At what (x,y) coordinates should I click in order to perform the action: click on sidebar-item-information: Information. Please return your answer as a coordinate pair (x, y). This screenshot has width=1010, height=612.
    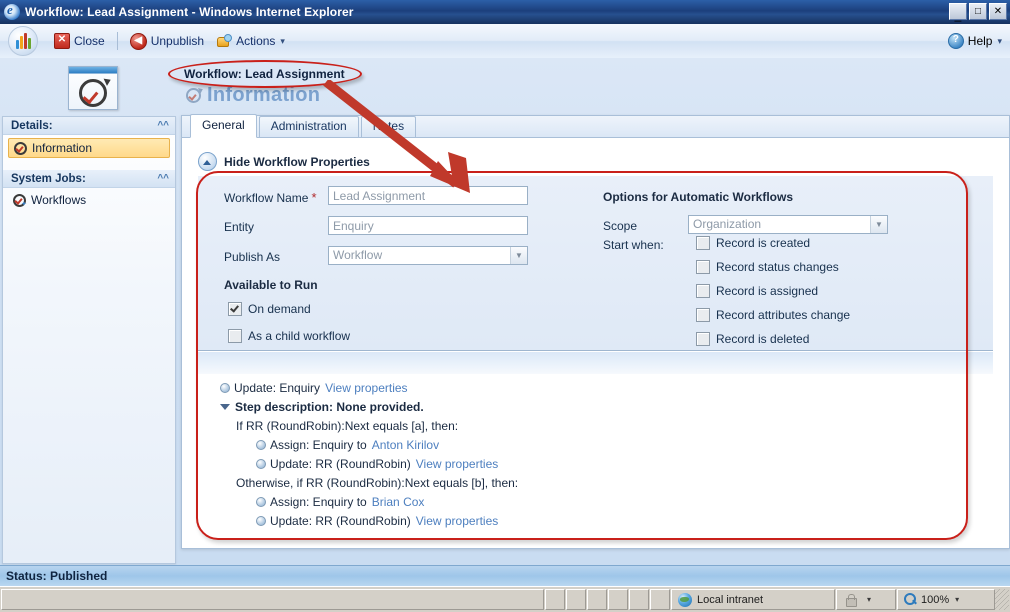
    Looking at the image, I should click on (89, 148).